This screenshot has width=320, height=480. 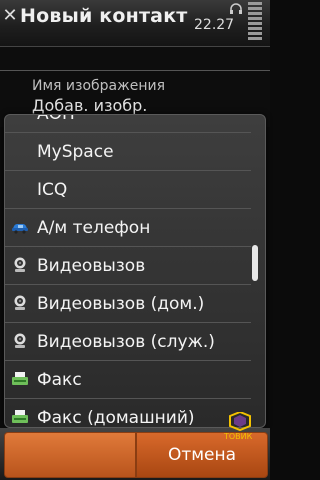 What do you see at coordinates (121, 304) in the screenshot?
I see `list-item-label: Видеовызов (дом.)` at bounding box center [121, 304].